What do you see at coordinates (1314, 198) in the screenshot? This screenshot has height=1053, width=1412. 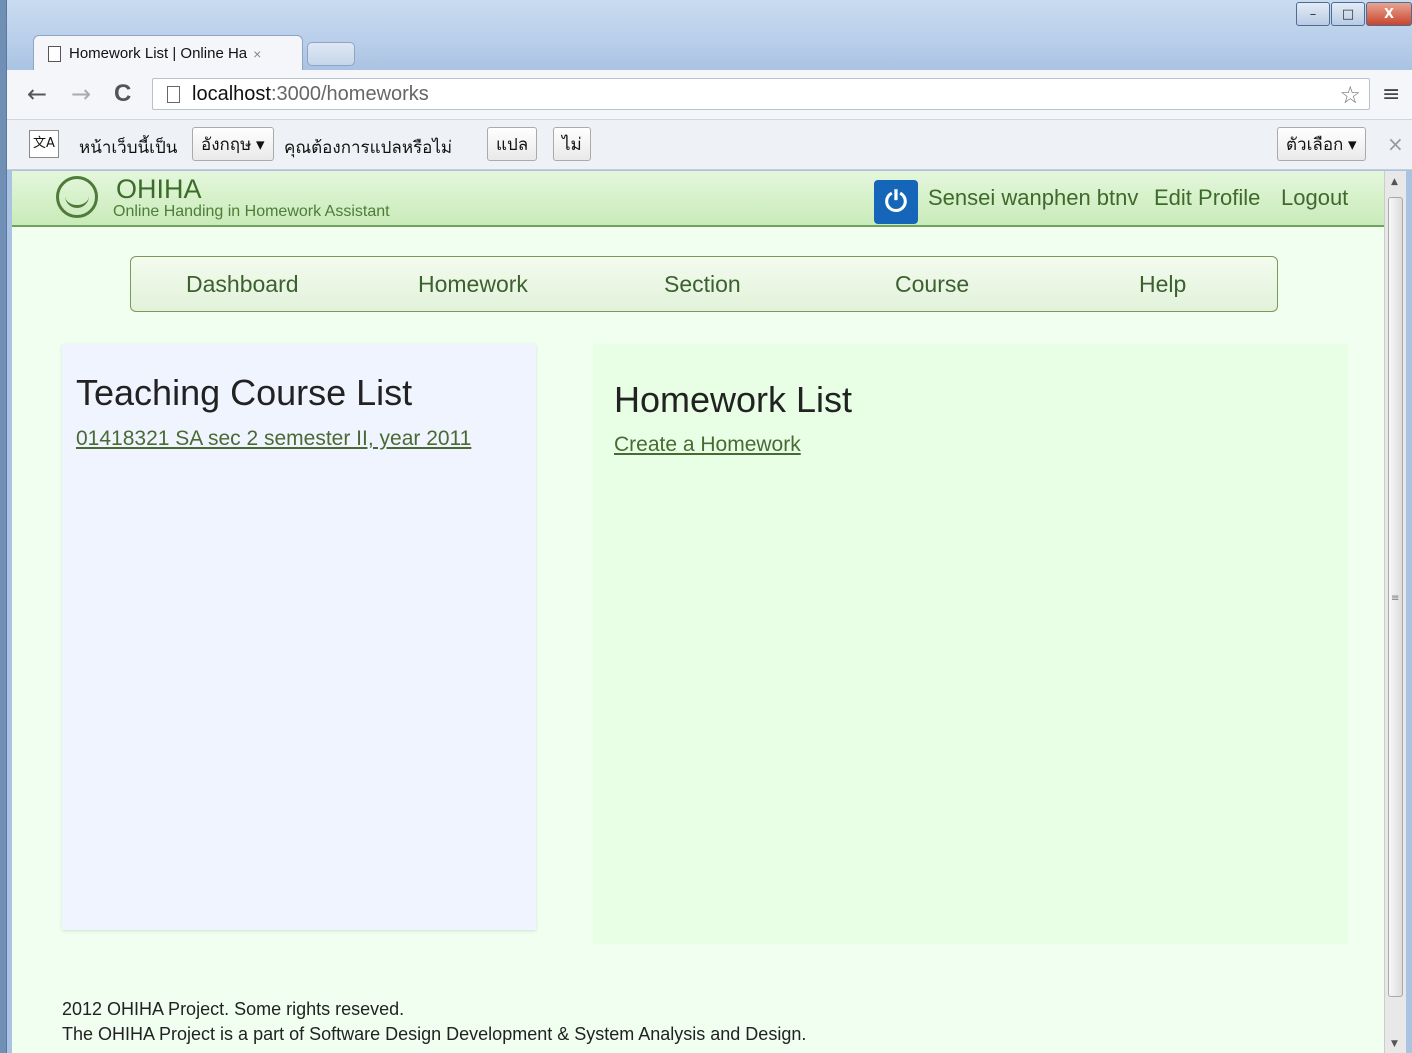 I see `logout-link: Logout` at bounding box center [1314, 198].